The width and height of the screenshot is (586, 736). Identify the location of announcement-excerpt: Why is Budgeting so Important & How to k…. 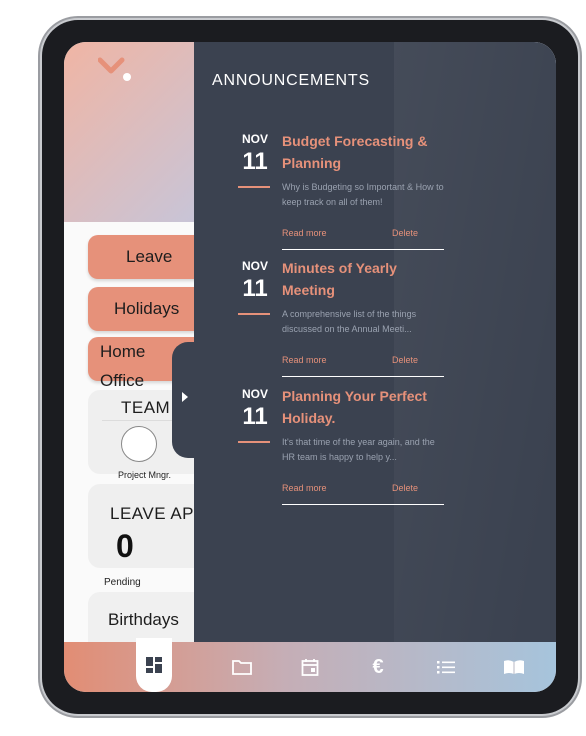
(363, 194).